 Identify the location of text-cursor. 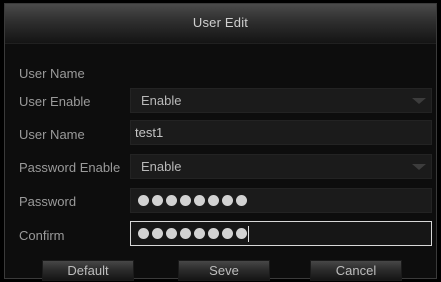
(248, 234).